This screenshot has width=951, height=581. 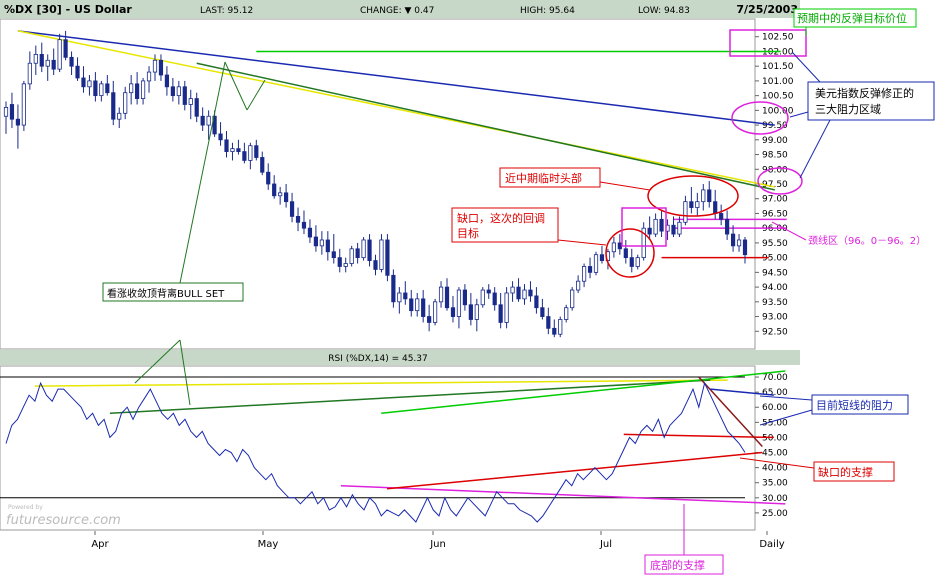 What do you see at coordinates (437, 544) in the screenshot?
I see `x-tick-label: Jun` at bounding box center [437, 544].